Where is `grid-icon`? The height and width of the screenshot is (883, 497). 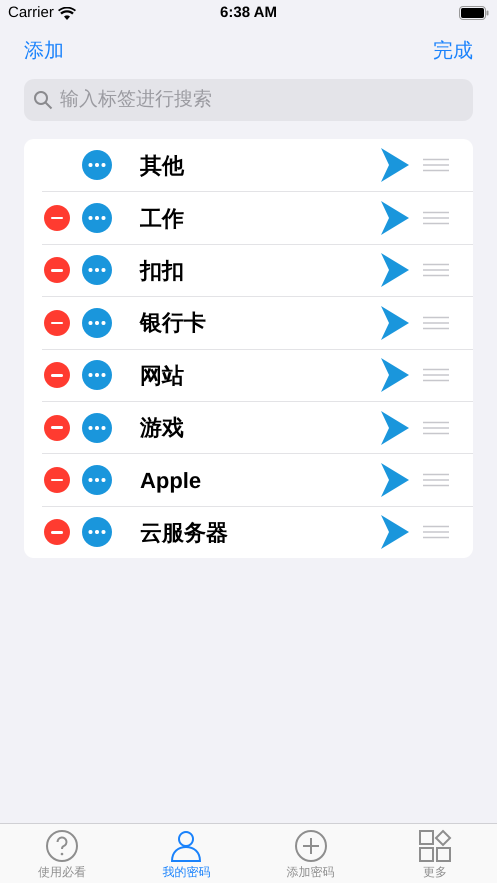 grid-icon is located at coordinates (435, 846).